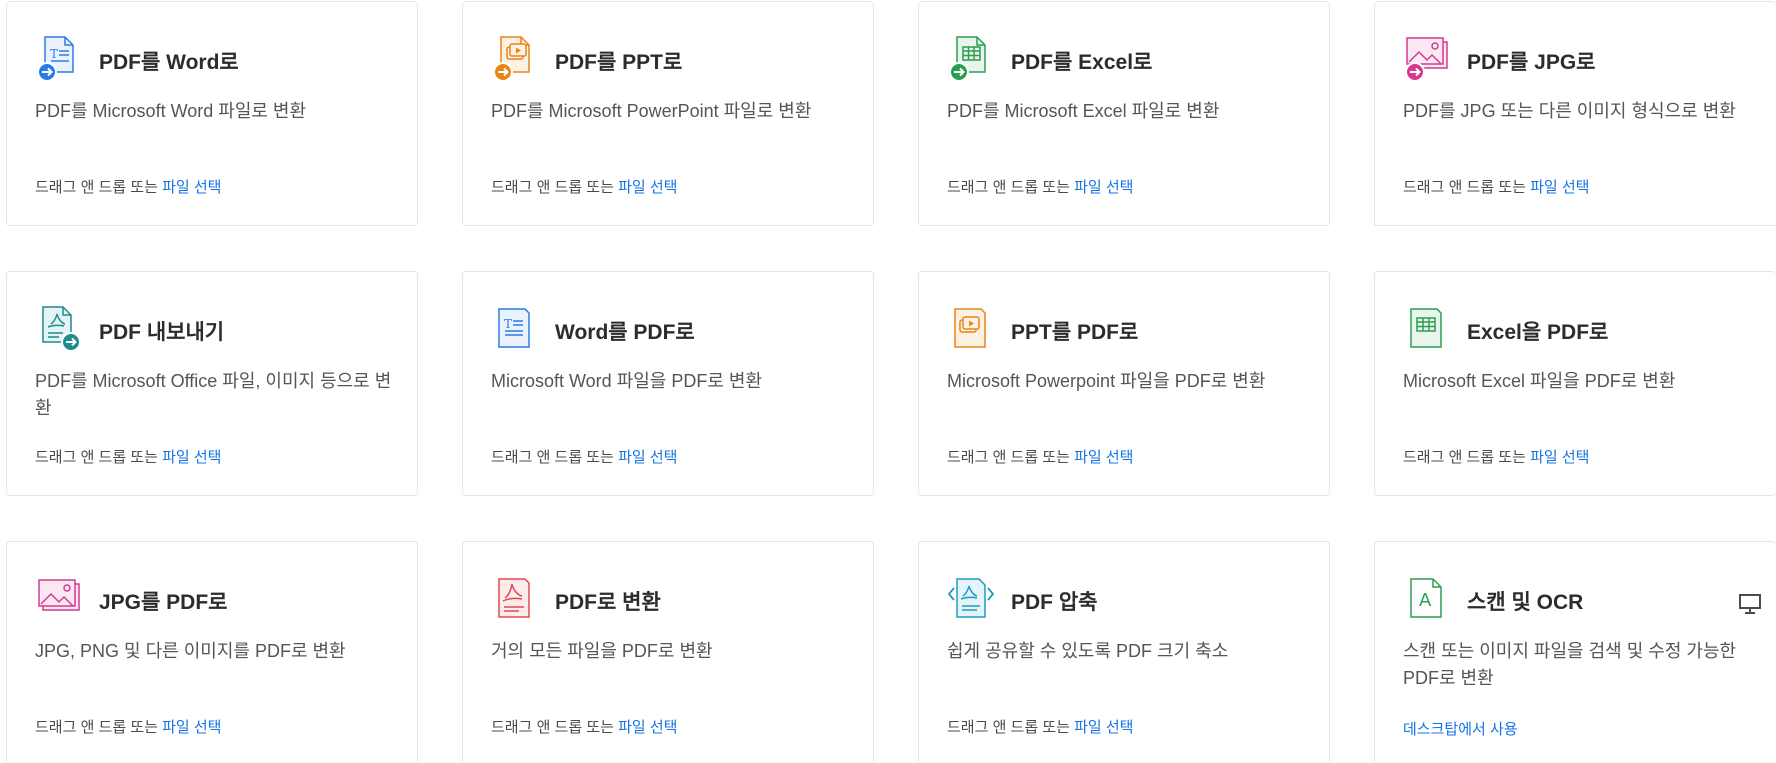 This screenshot has height=763, width=1776. Describe the element at coordinates (627, 381) in the screenshot. I see `card-description: Microsoft Word 파일을 PDF로 변환` at that location.